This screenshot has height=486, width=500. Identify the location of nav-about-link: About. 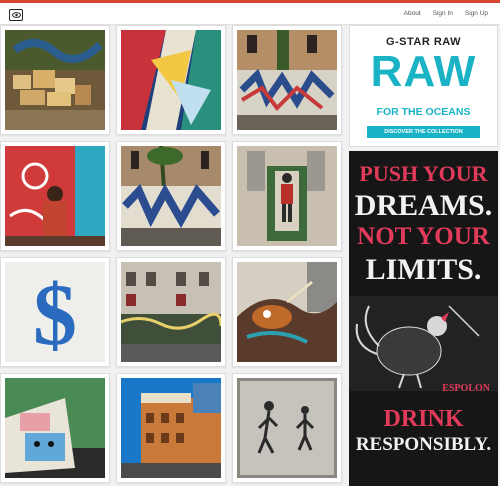
(412, 13).